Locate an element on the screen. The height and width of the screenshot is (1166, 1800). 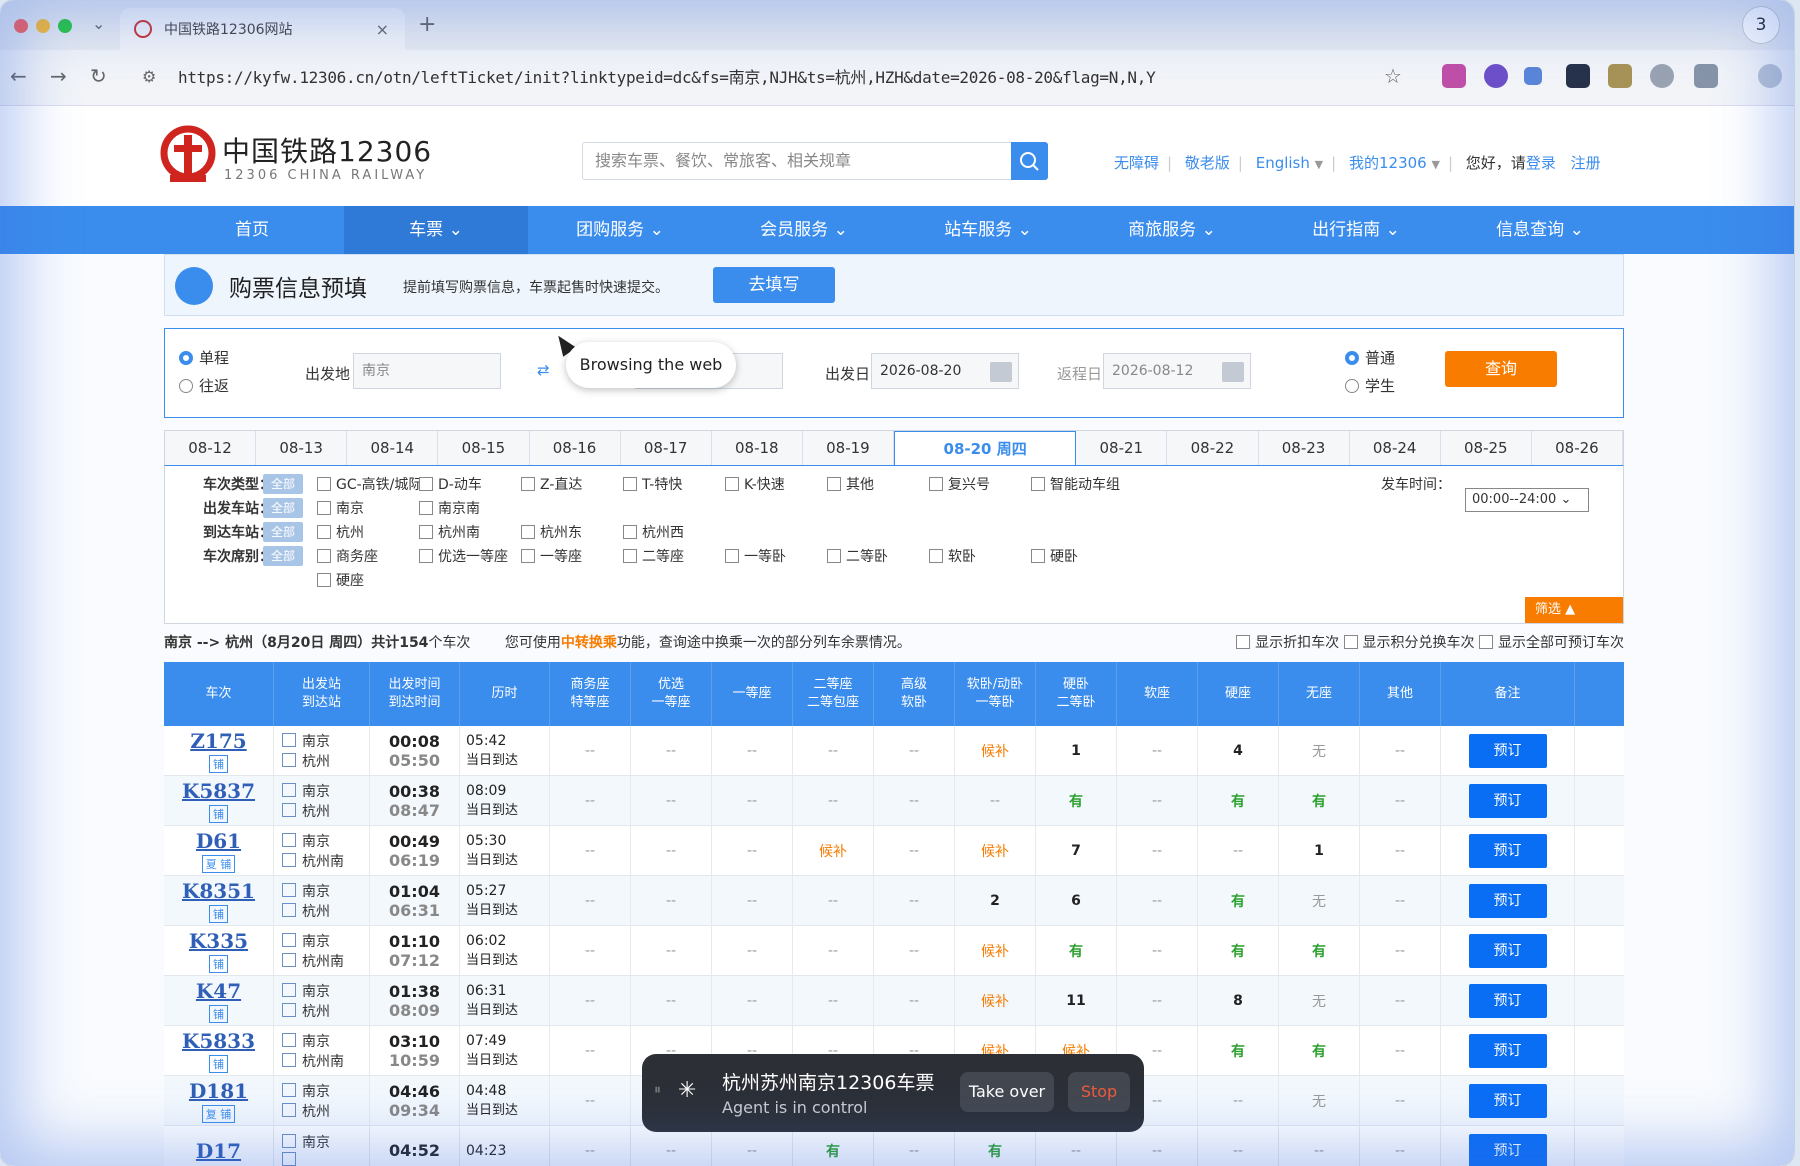
english-link: English is located at coordinates (1283, 163).